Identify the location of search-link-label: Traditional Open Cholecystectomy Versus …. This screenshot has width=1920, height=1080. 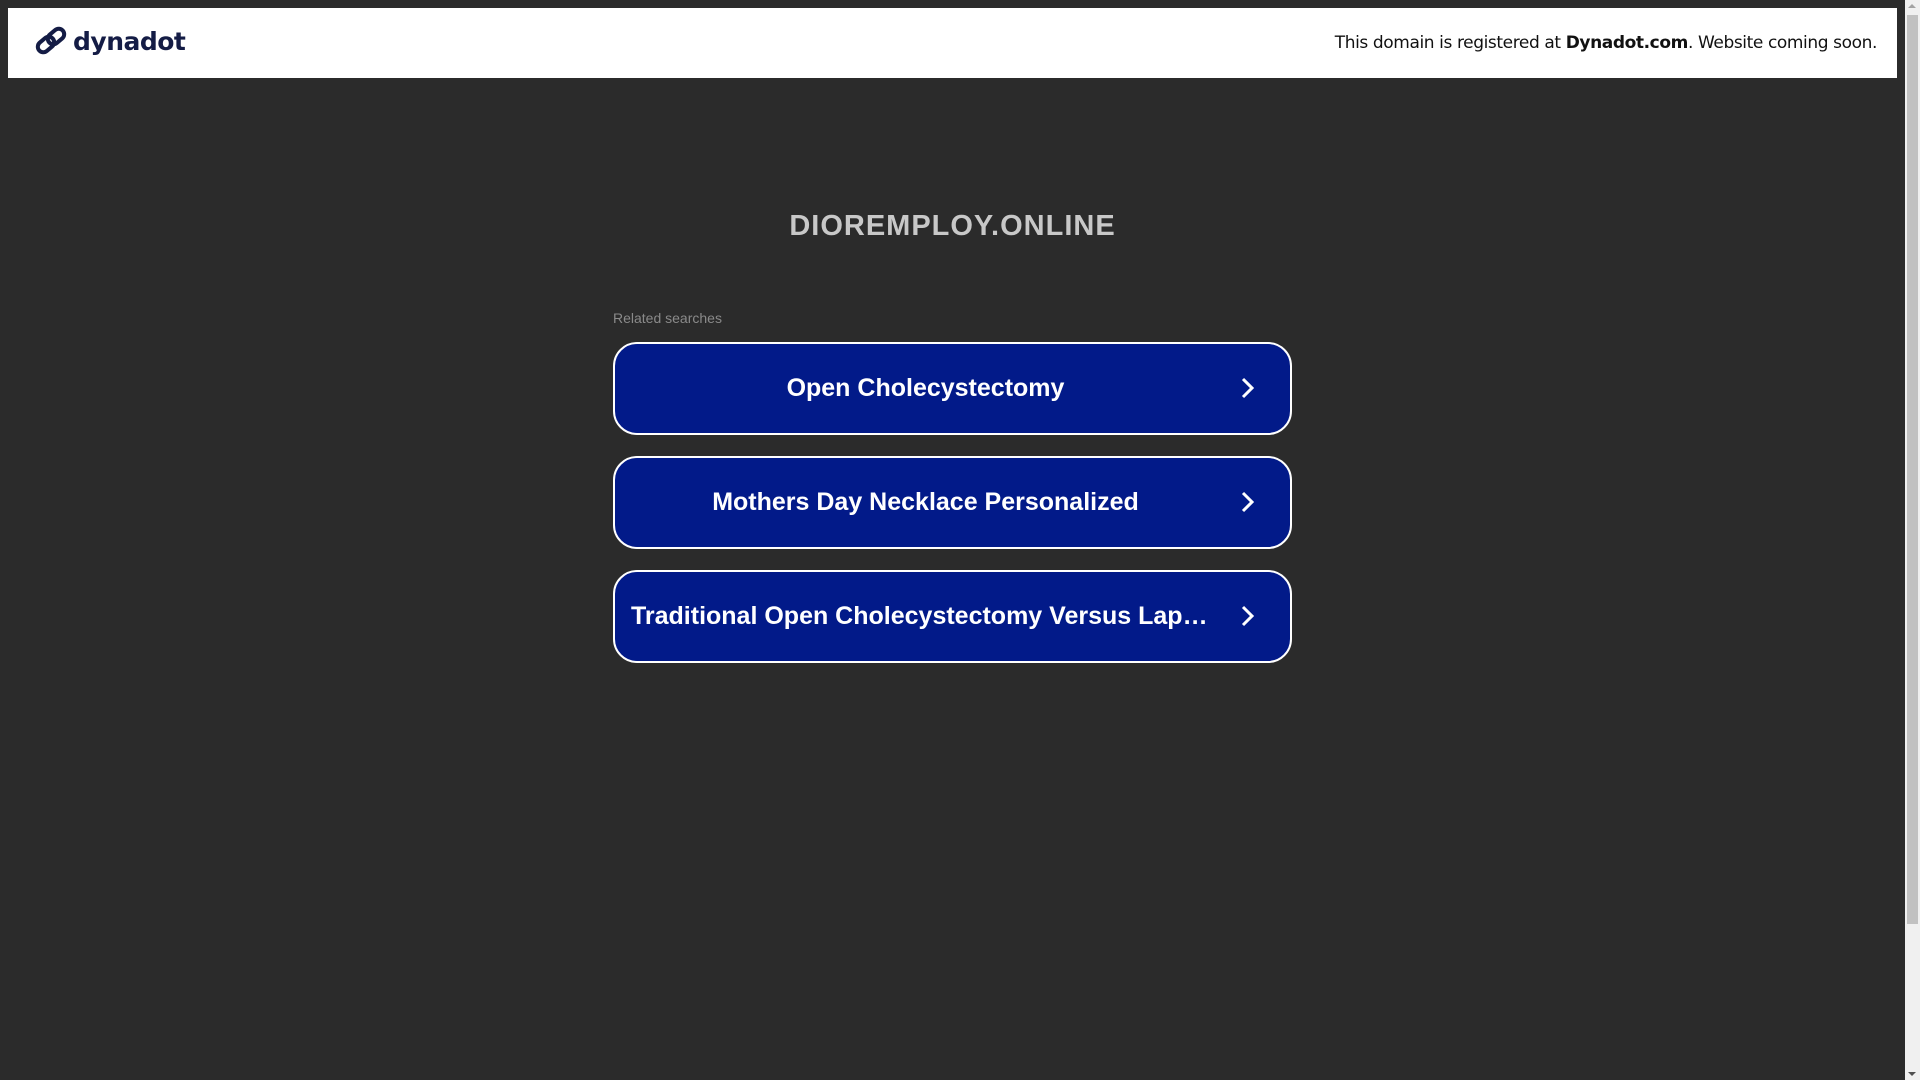
(960, 616).